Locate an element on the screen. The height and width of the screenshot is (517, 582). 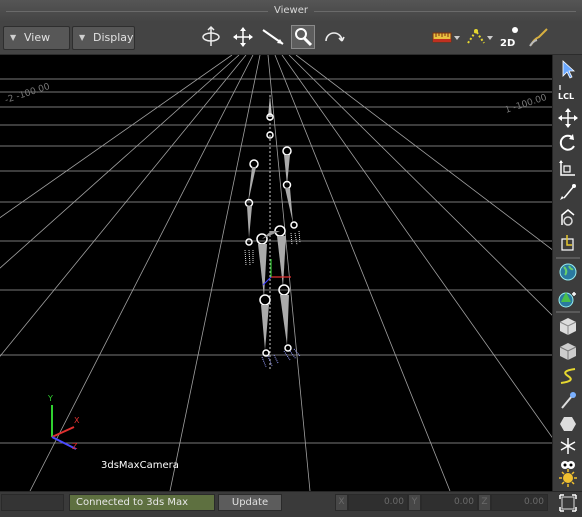
z-coord-field: 0.00 is located at coordinates (519, 502).